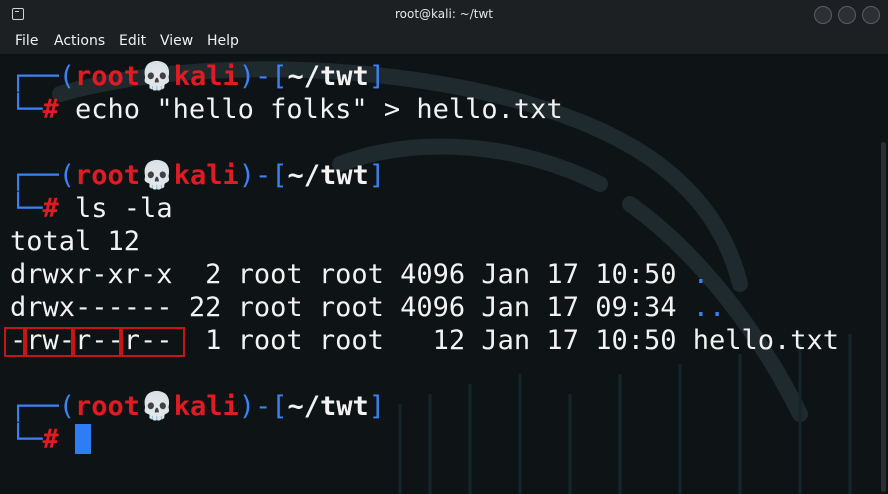 The height and width of the screenshot is (494, 888). Describe the element at coordinates (823, 15) in the screenshot. I see `minimize-button` at that location.